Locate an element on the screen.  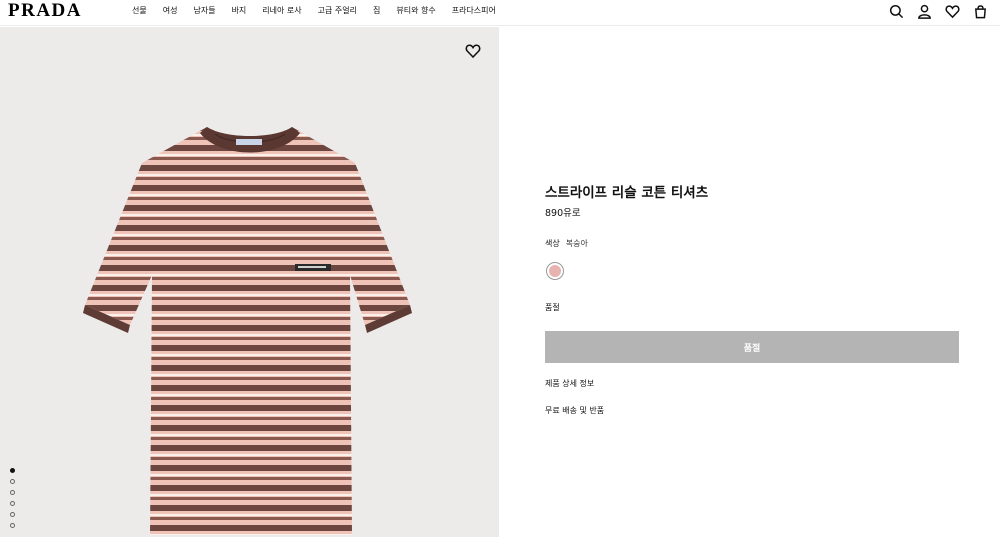
nav-item-linea-rossa: 리네아 로사 is located at coordinates (281, 11).